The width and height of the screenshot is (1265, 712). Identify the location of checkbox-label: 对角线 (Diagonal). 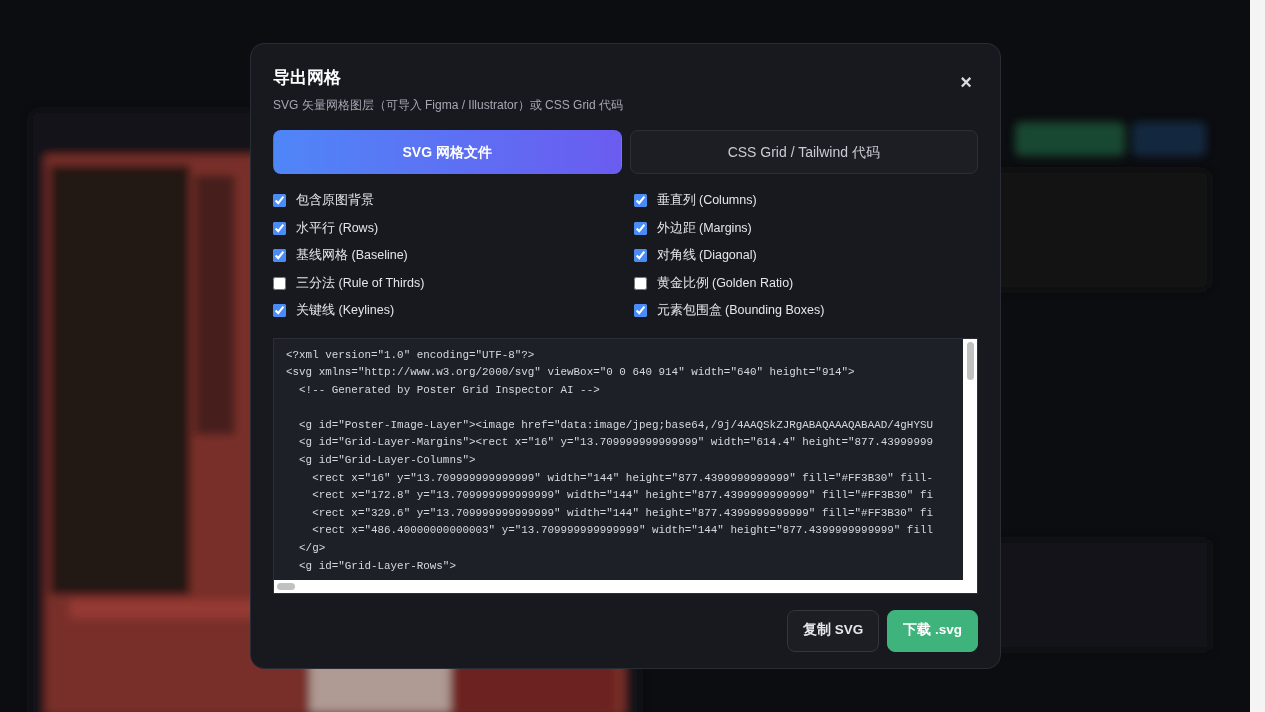
(706, 256).